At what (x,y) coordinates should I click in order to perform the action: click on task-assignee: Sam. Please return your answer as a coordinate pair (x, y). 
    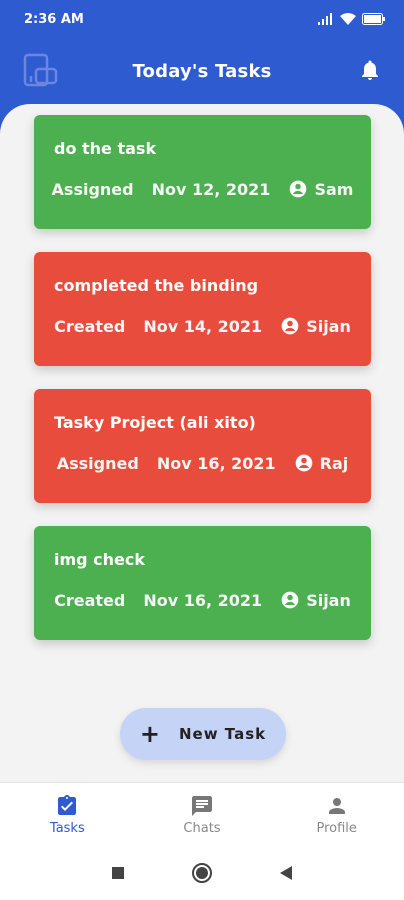
    Looking at the image, I should click on (320, 189).